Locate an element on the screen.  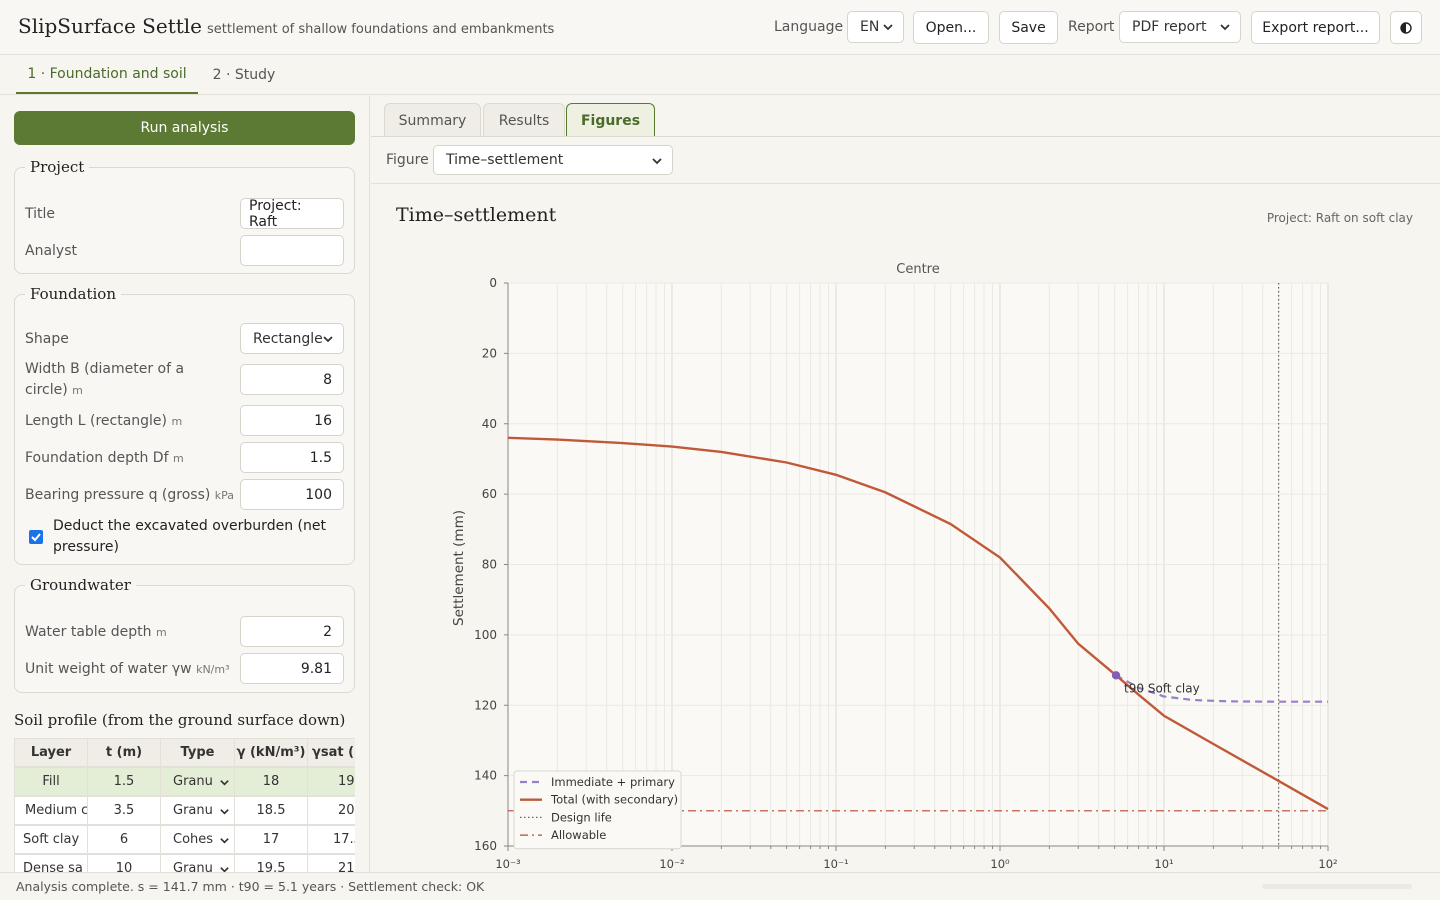
x-tick-label: 10² is located at coordinates (1327, 864).